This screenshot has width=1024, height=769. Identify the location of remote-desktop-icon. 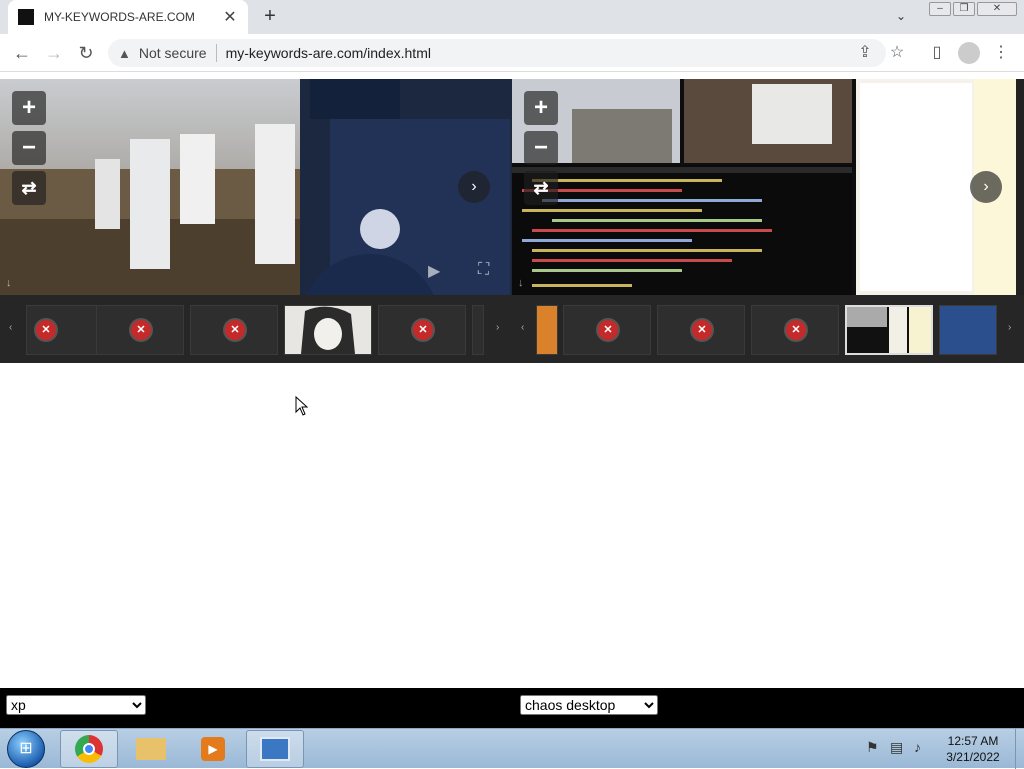
(275, 749).